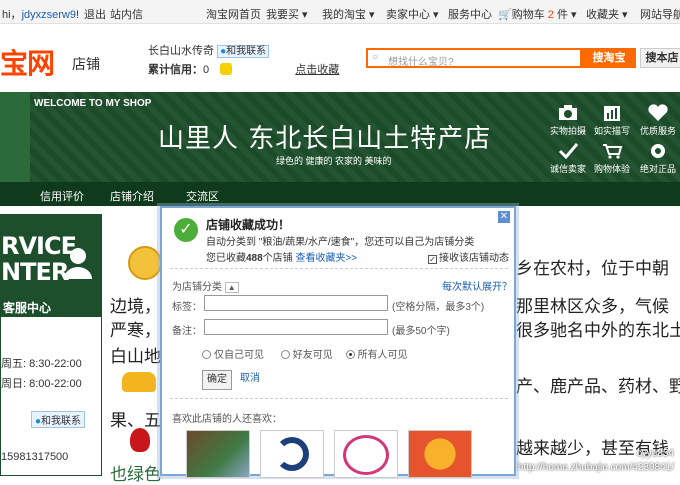  What do you see at coordinates (27, 62) in the screenshot?
I see `taobao-logo: 宝网` at bounding box center [27, 62].